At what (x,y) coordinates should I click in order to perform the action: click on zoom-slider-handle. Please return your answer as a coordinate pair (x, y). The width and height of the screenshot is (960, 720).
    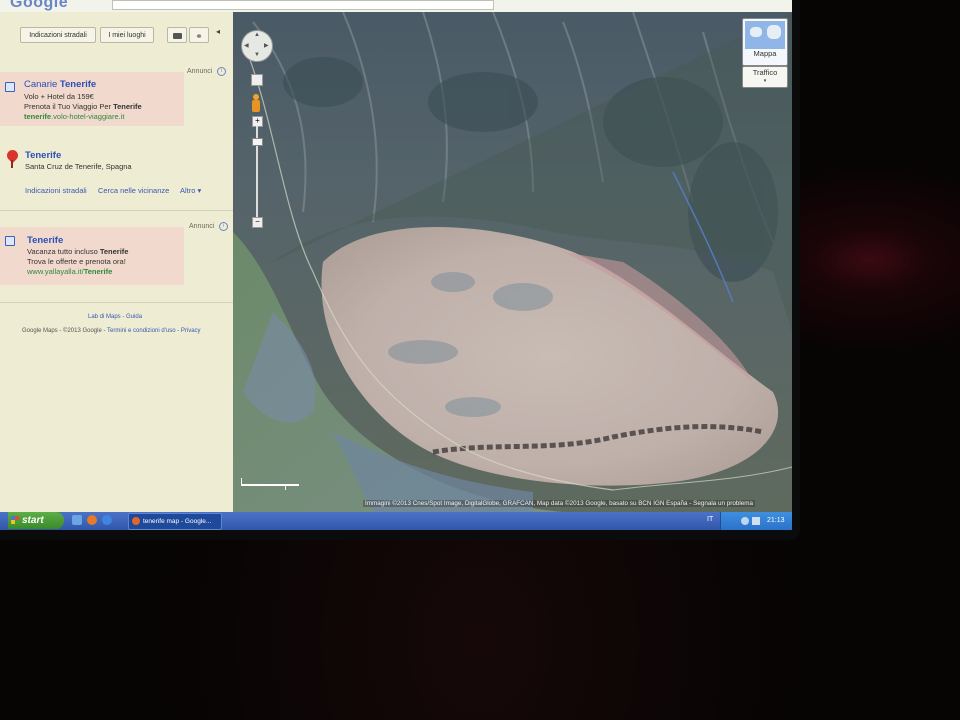
    Looking at the image, I should click on (257, 142).